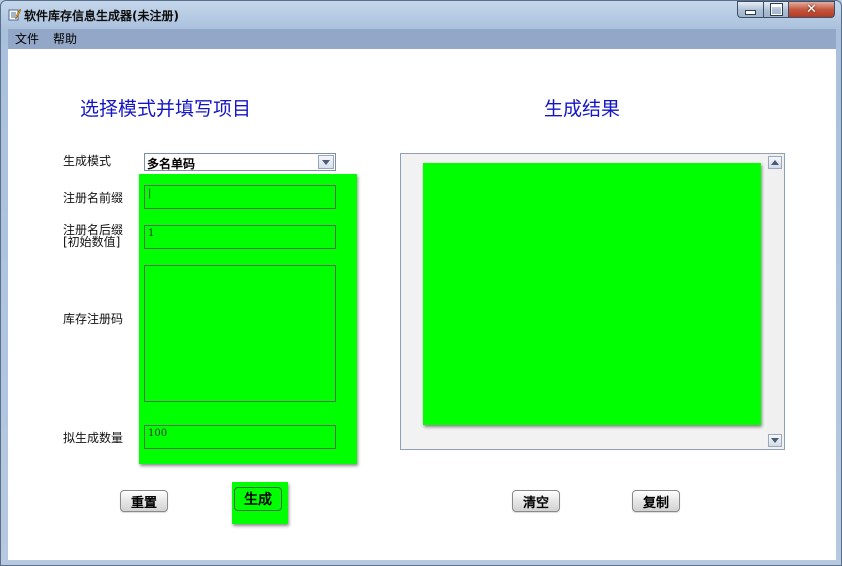 Image resolution: width=842 pixels, height=566 pixels. Describe the element at coordinates (93, 198) in the screenshot. I see `prefix-label: 注册名前缀` at that location.